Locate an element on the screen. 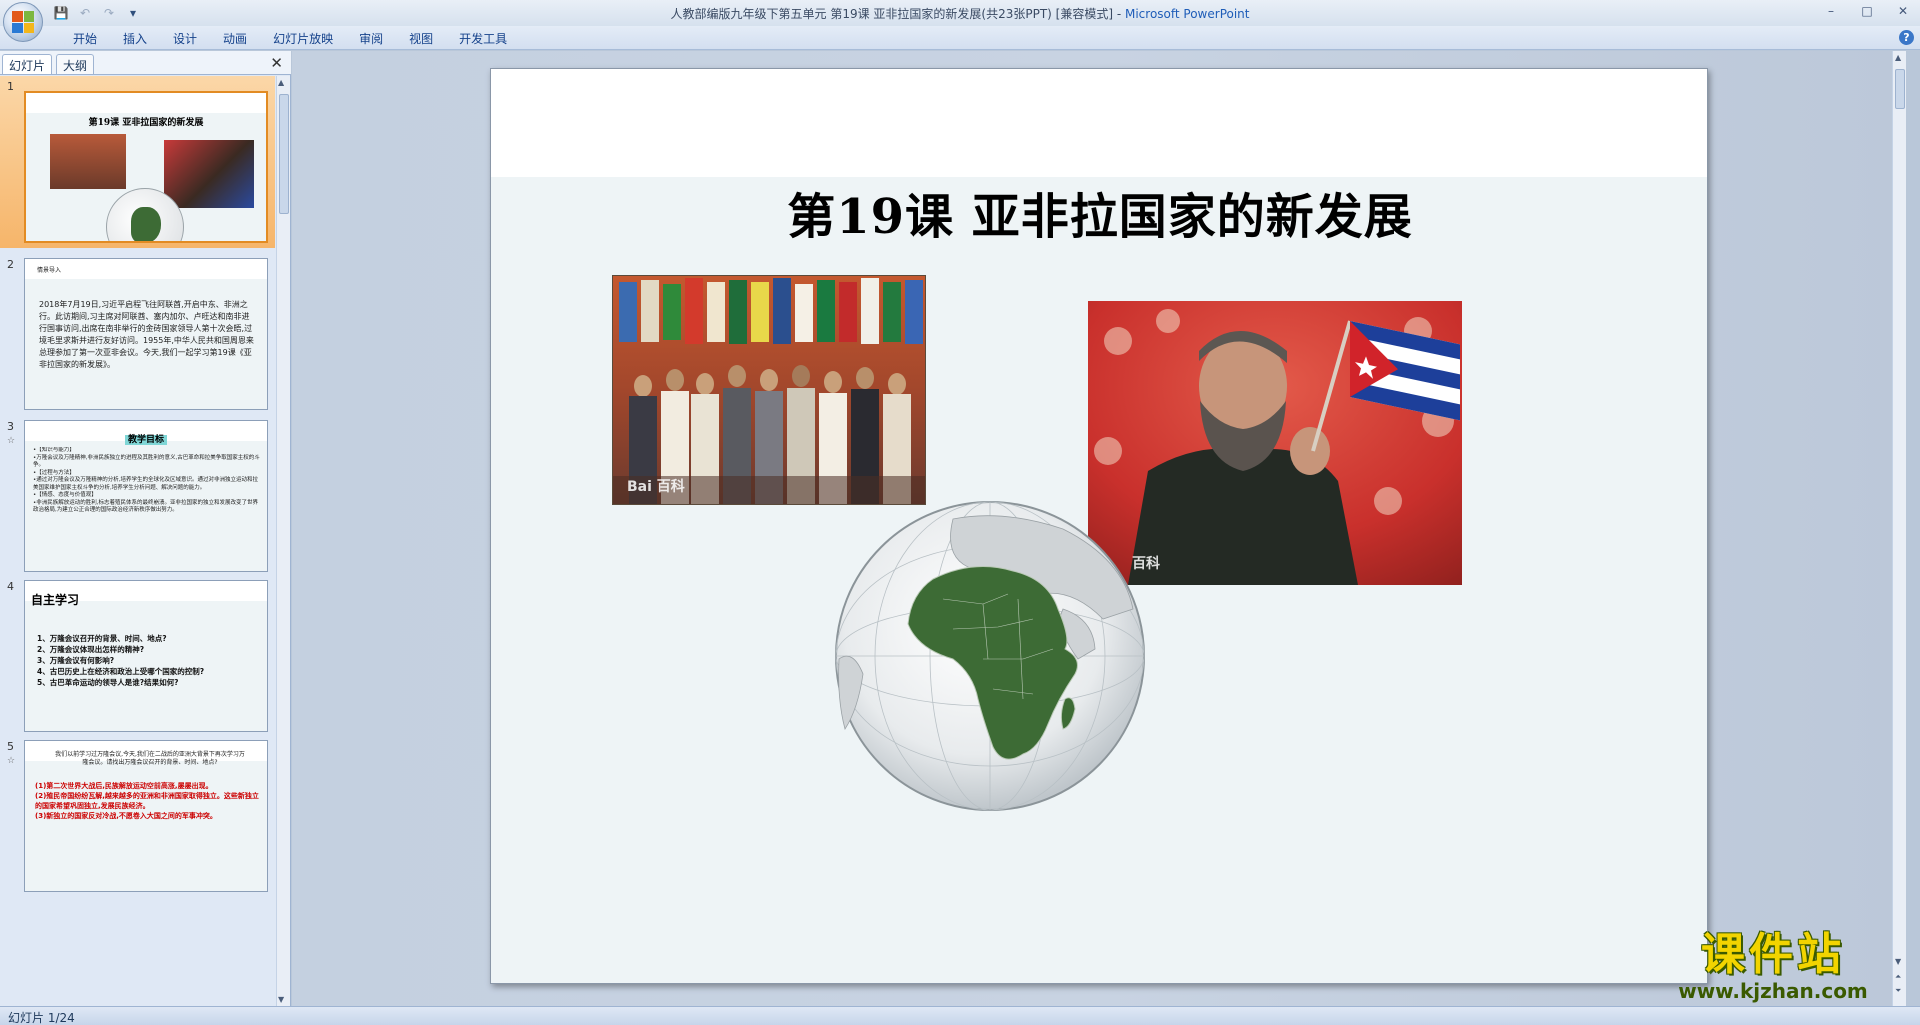  office-button is located at coordinates (23, 22).